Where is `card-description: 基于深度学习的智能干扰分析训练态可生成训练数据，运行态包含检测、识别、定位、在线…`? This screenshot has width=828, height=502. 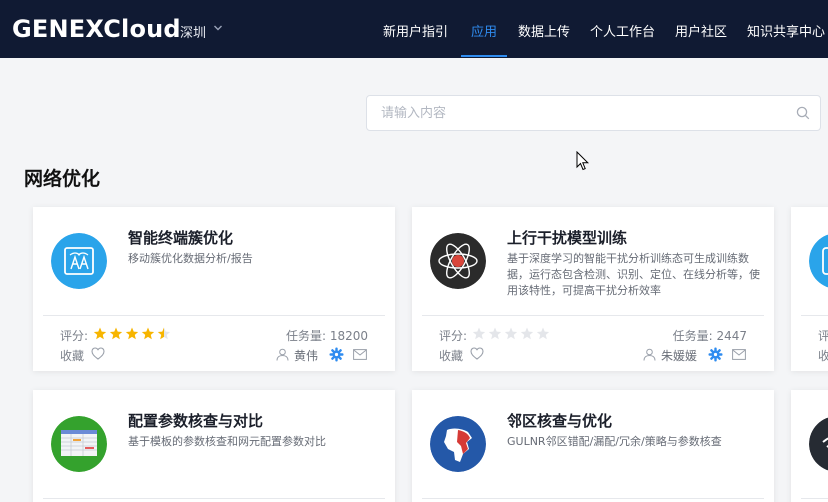 card-description: 基于深度学习的智能干扰分析训练态可生成训练数据，运行态包含检测、识别、定位、在线… is located at coordinates (633, 274).